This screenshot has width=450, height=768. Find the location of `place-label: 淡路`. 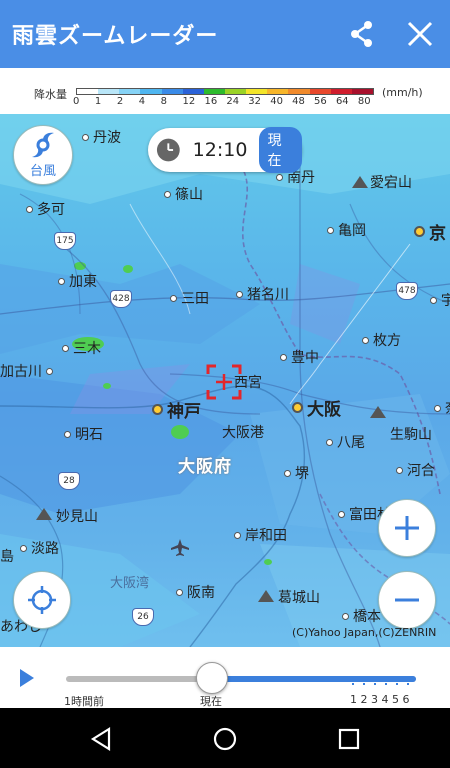

place-label: 淡路 is located at coordinates (39, 548).